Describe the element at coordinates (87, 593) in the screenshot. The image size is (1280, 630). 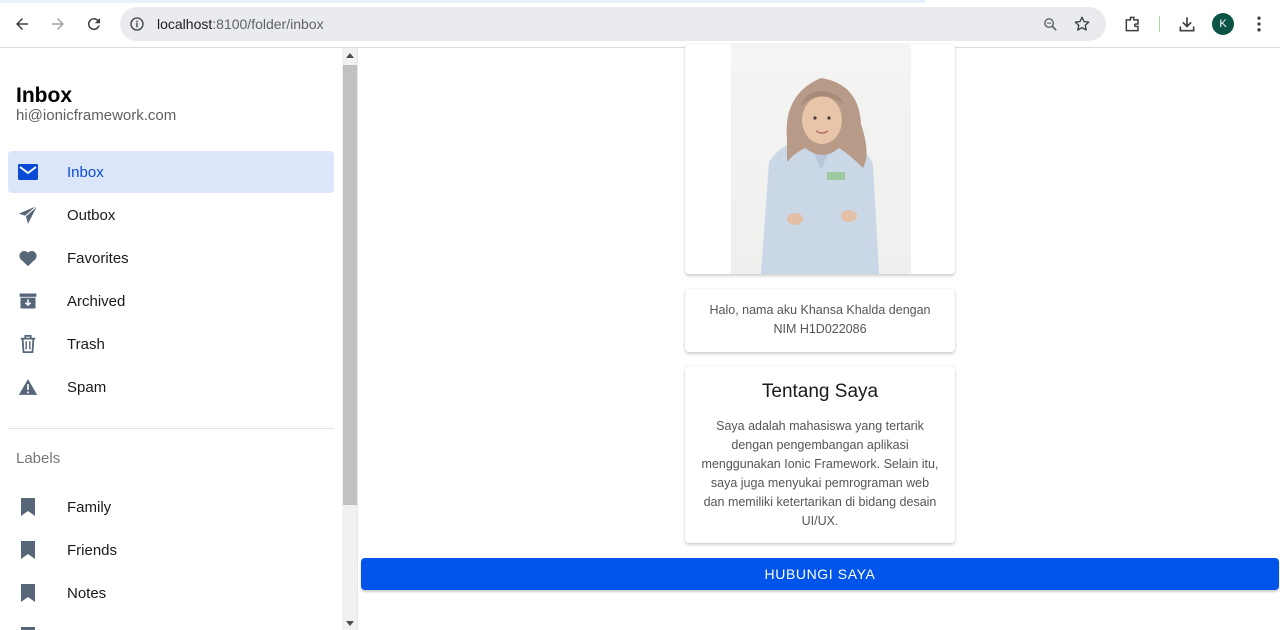
I see `label-item-label: Notes` at that location.